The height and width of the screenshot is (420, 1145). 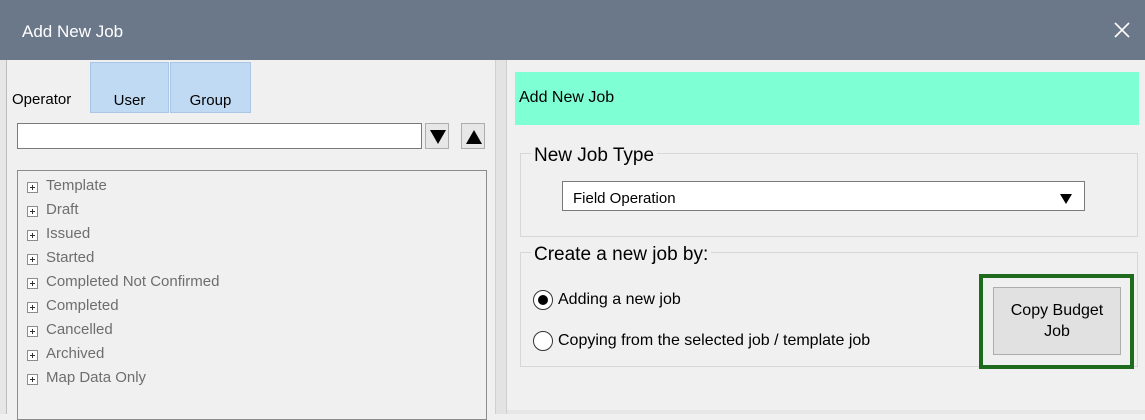 I want to click on tab-user: User, so click(x=129, y=87).